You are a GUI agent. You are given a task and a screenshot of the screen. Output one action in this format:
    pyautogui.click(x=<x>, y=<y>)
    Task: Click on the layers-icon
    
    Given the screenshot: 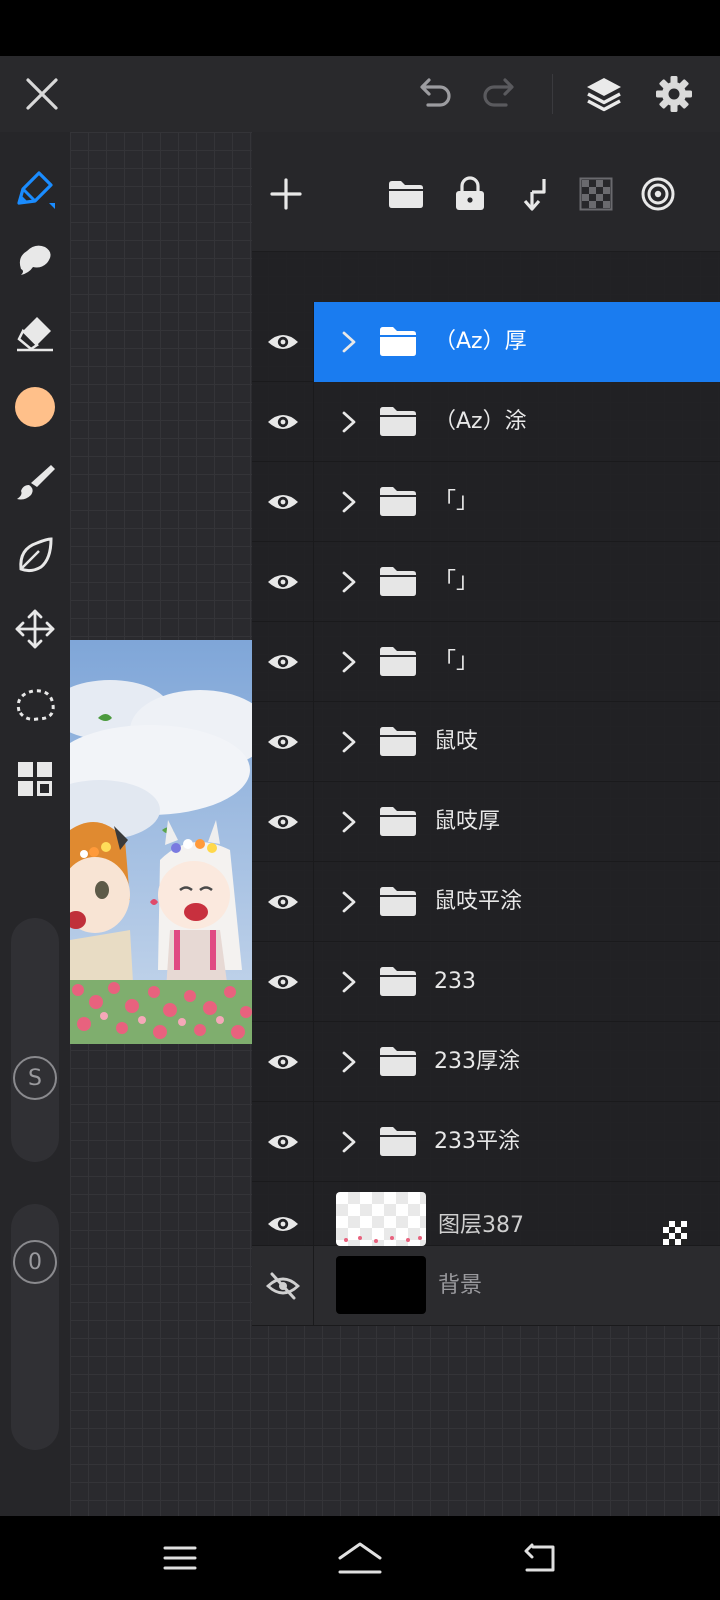 What is the action you would take?
    pyautogui.click(x=604, y=94)
    